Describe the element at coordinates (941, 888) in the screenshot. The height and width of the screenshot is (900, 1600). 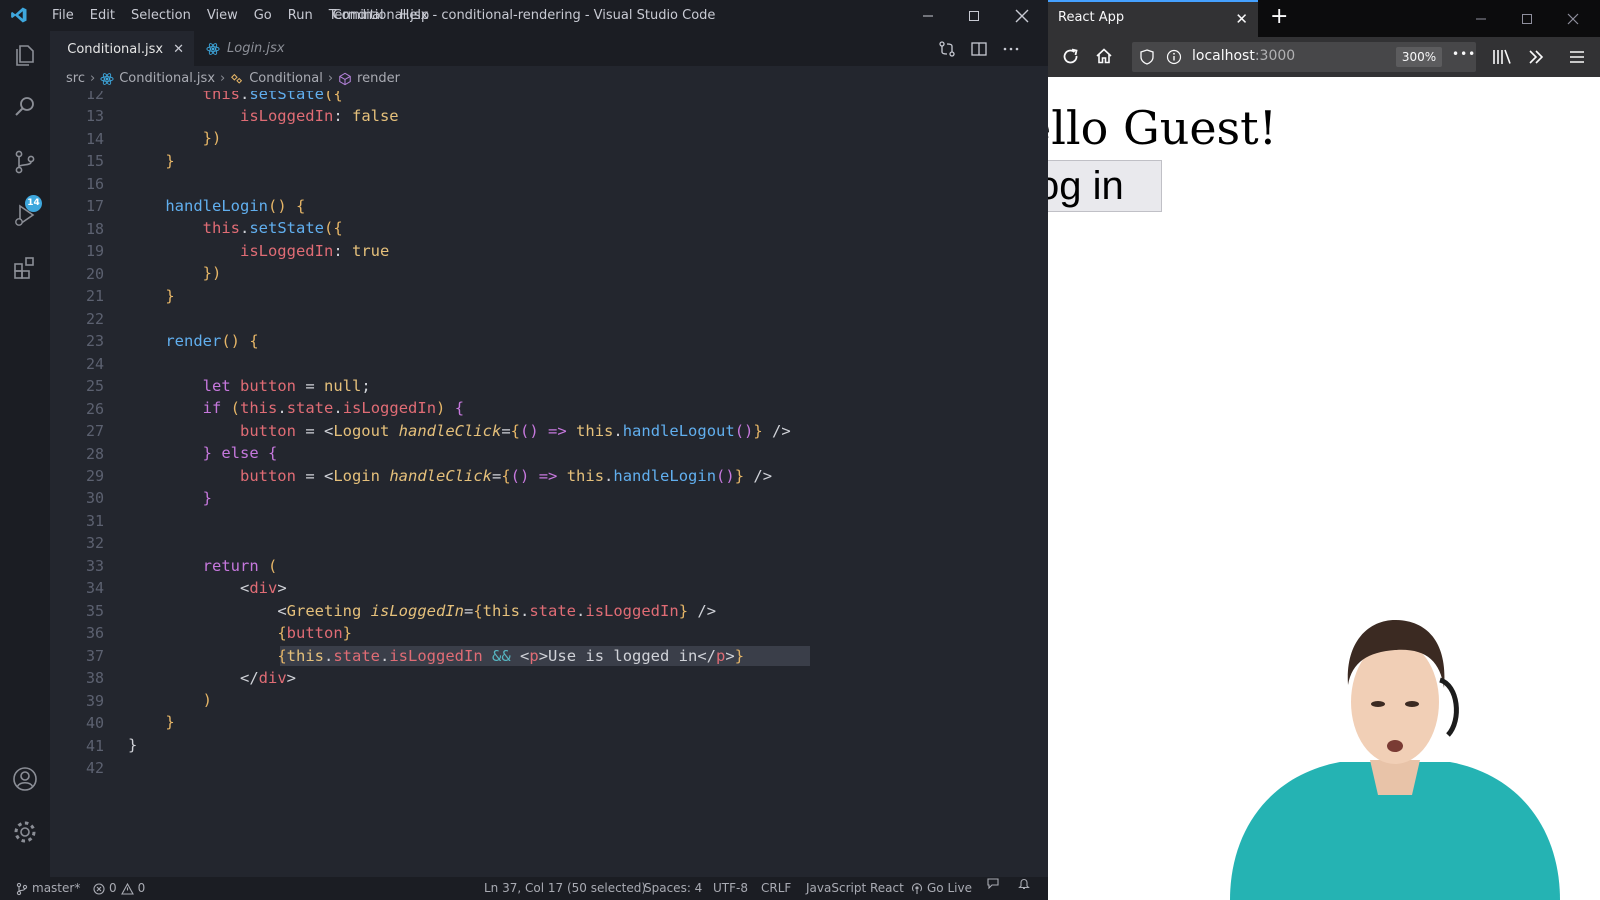
I see `go-live-item: Go Live` at that location.